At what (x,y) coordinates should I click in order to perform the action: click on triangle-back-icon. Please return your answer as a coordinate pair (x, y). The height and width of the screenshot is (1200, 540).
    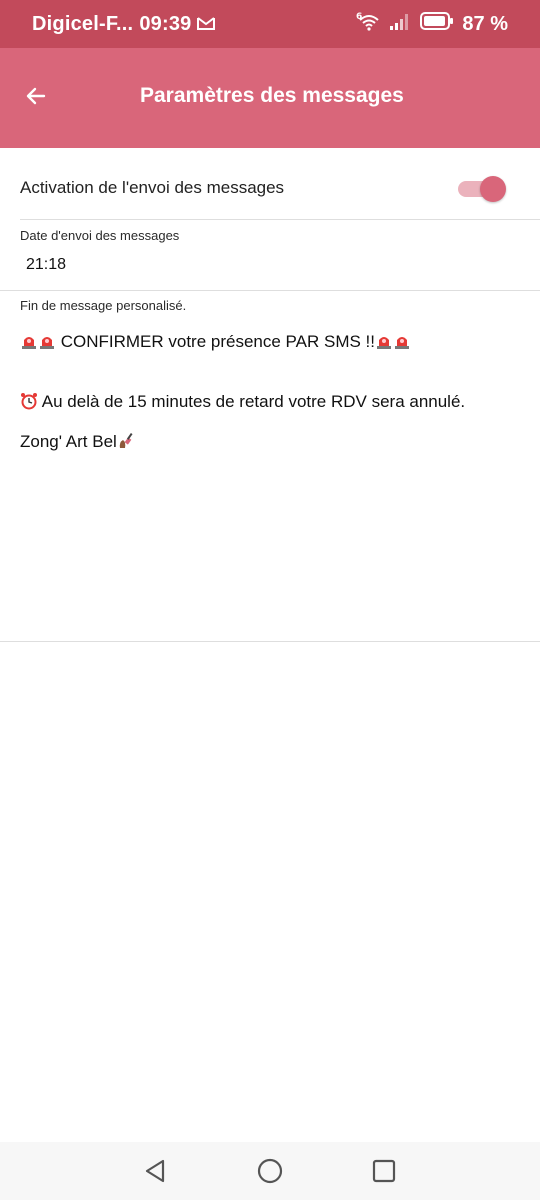
    Looking at the image, I should click on (155, 1174).